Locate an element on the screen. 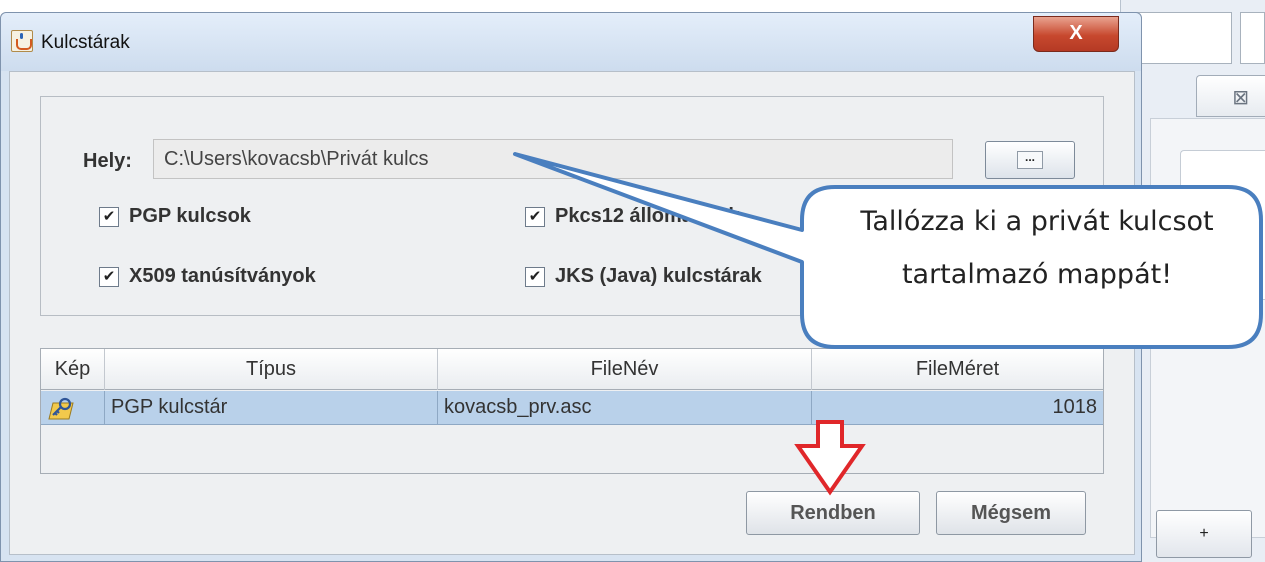  key-folder-icon is located at coordinates (61, 408).